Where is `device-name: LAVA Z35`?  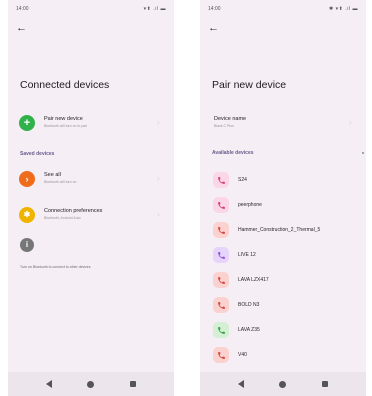
device-name: LAVA Z35 is located at coordinates (249, 330).